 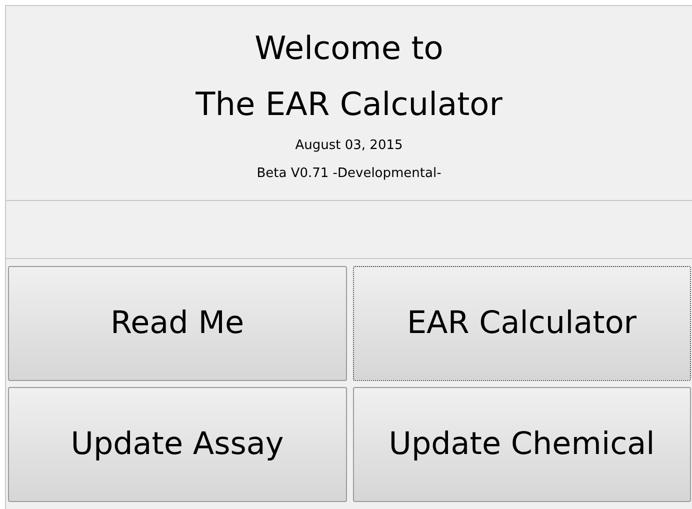 What do you see at coordinates (521, 323) in the screenshot?
I see `menu-button: EAR Calculator` at bounding box center [521, 323].